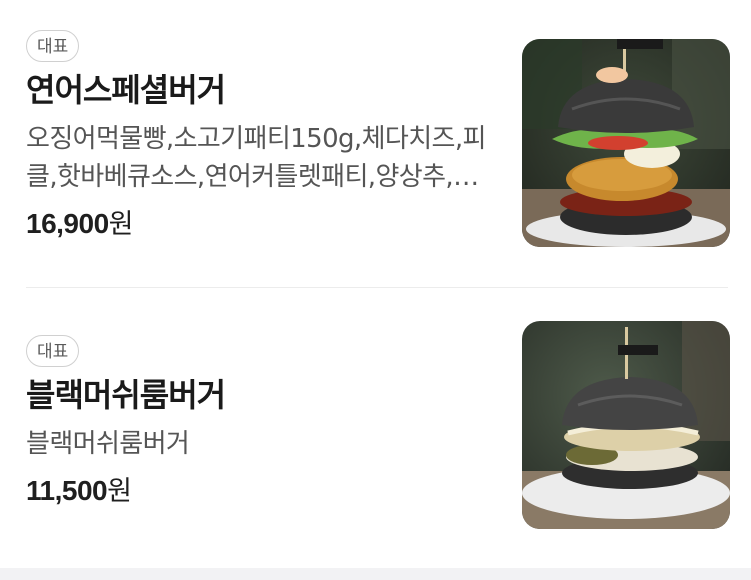 Image resolution: width=751 pixels, height=580 pixels. What do you see at coordinates (377, 287) in the screenshot?
I see `item-divider` at bounding box center [377, 287].